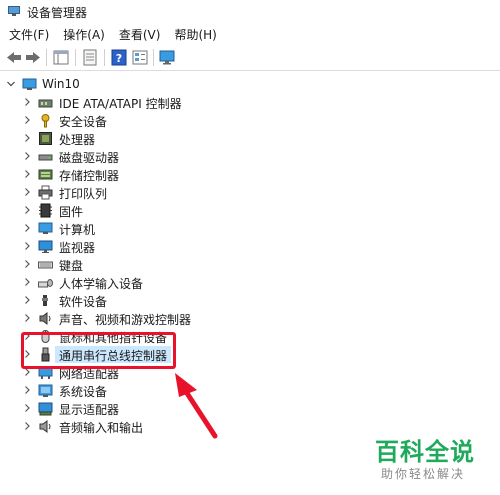 The image size is (500, 495). What do you see at coordinates (29, 34) in the screenshot?
I see `menu-file: 文件(F)` at bounding box center [29, 34].